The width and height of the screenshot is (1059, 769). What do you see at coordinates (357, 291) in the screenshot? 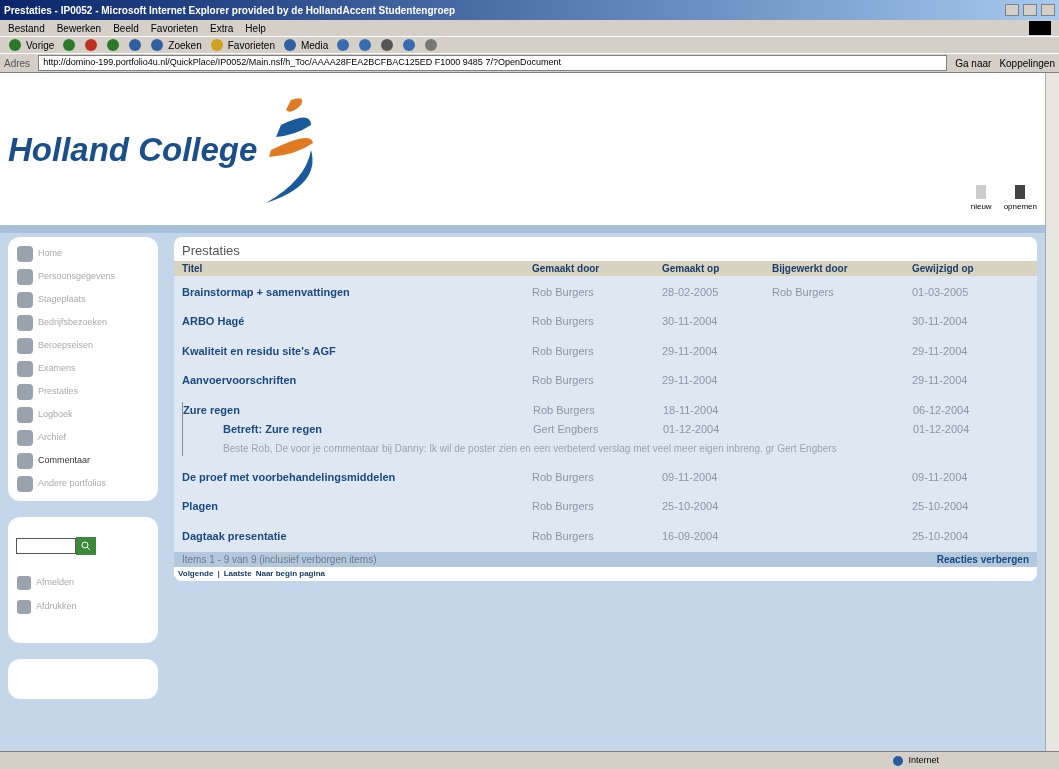
I see `document-link: Brainstormap + samenvattingen` at bounding box center [357, 291].